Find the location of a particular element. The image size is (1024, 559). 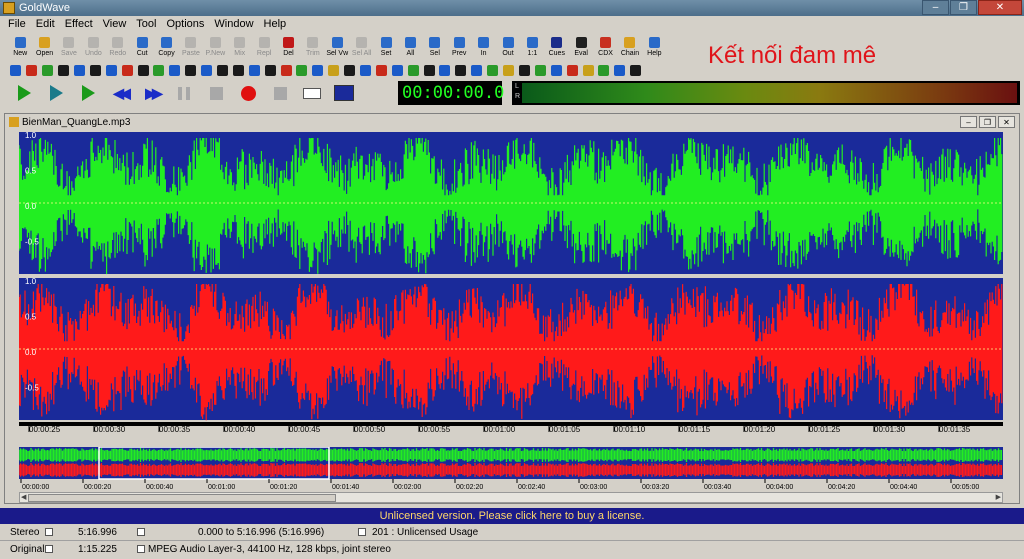

toolbar-button-undo: Undo is located at coordinates (93, 47).